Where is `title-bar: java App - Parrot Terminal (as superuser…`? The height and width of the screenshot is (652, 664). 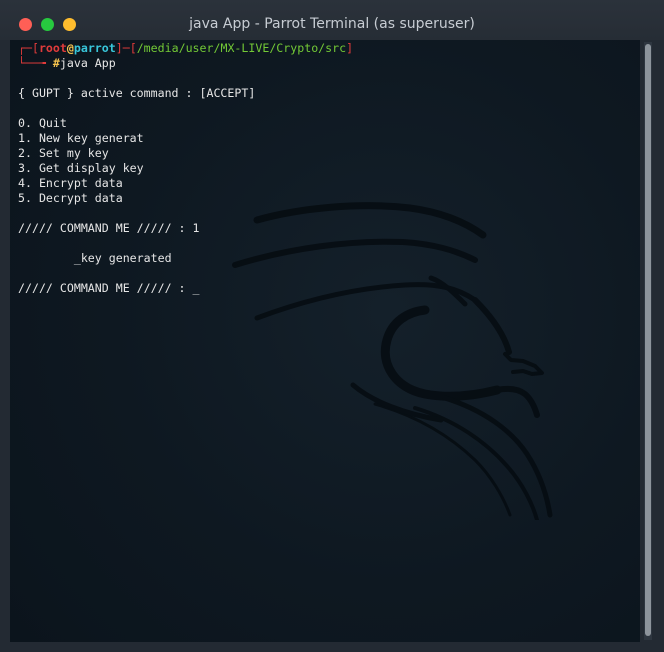
title-bar: java App - Parrot Terminal (as superuser… is located at coordinates (332, 20).